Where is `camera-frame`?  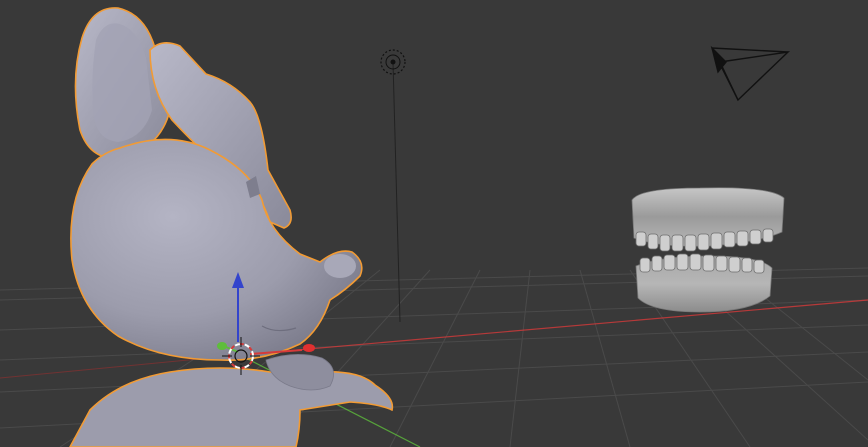
camera-frame is located at coordinates (754, 76).